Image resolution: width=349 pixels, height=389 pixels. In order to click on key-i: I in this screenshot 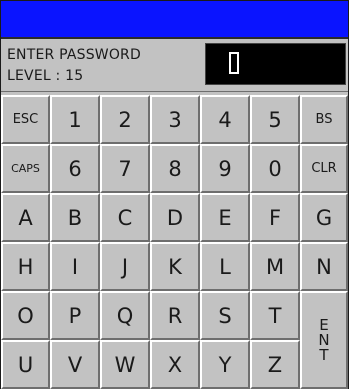, I will do `click(75, 266)`.